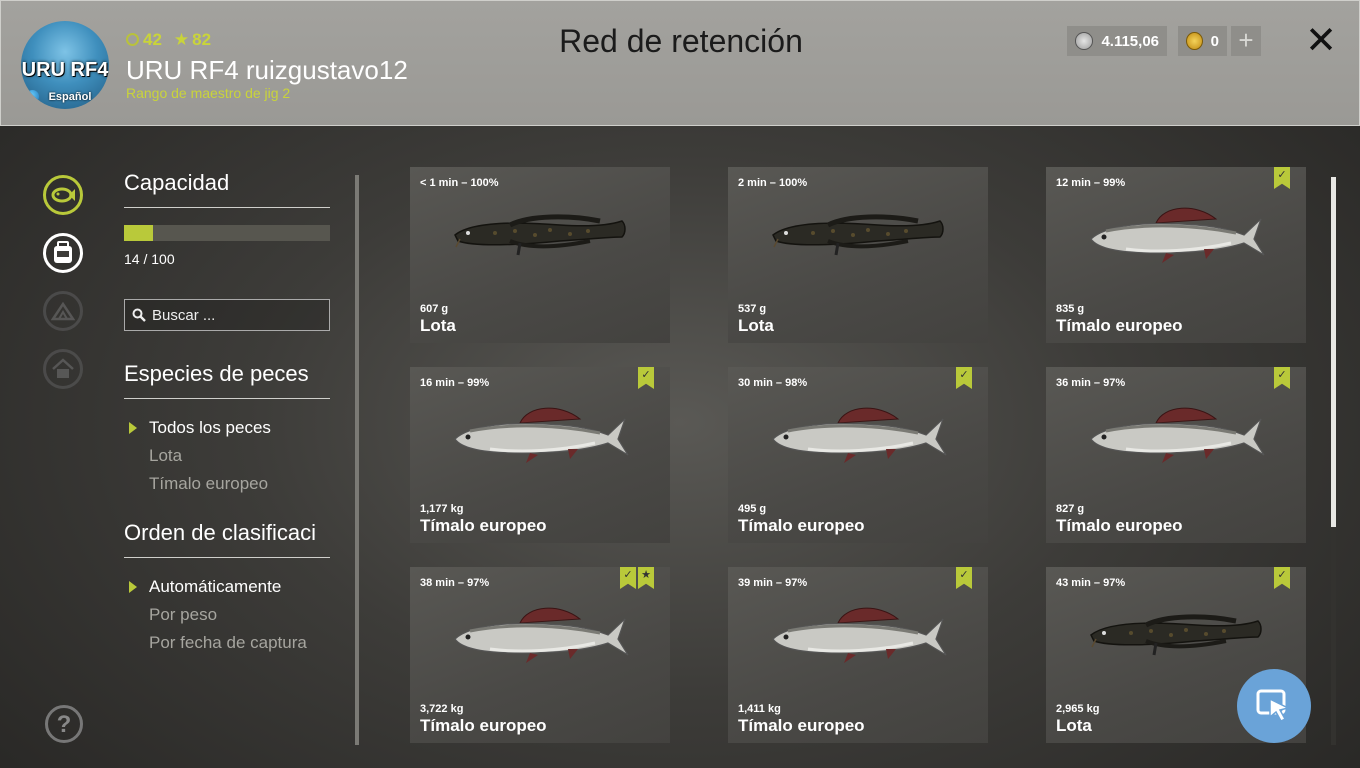 This screenshot has width=1360, height=768. I want to click on sort-item: Por fecha de captura, so click(227, 643).